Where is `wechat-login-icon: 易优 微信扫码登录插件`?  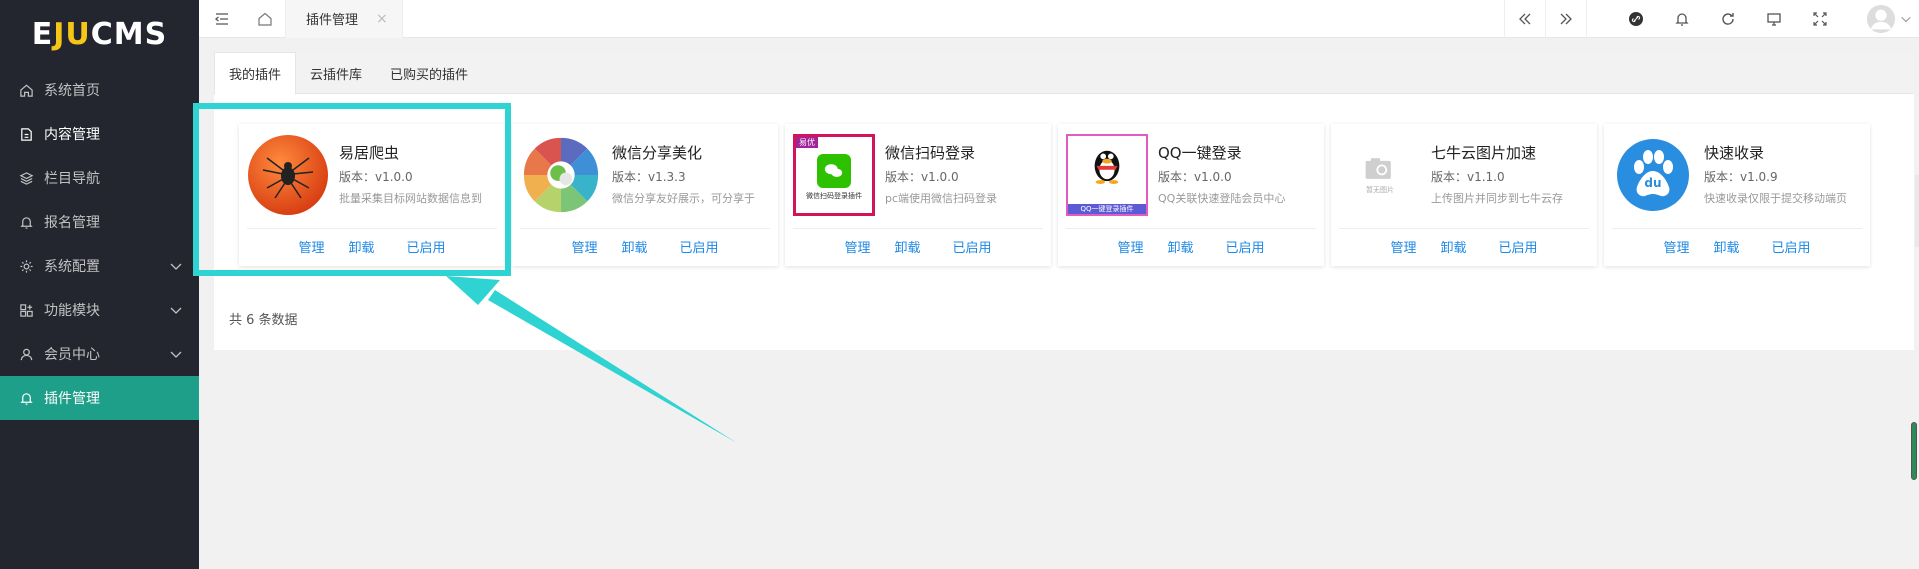
wechat-login-icon: 易优 微信扫码登录插件 is located at coordinates (834, 175).